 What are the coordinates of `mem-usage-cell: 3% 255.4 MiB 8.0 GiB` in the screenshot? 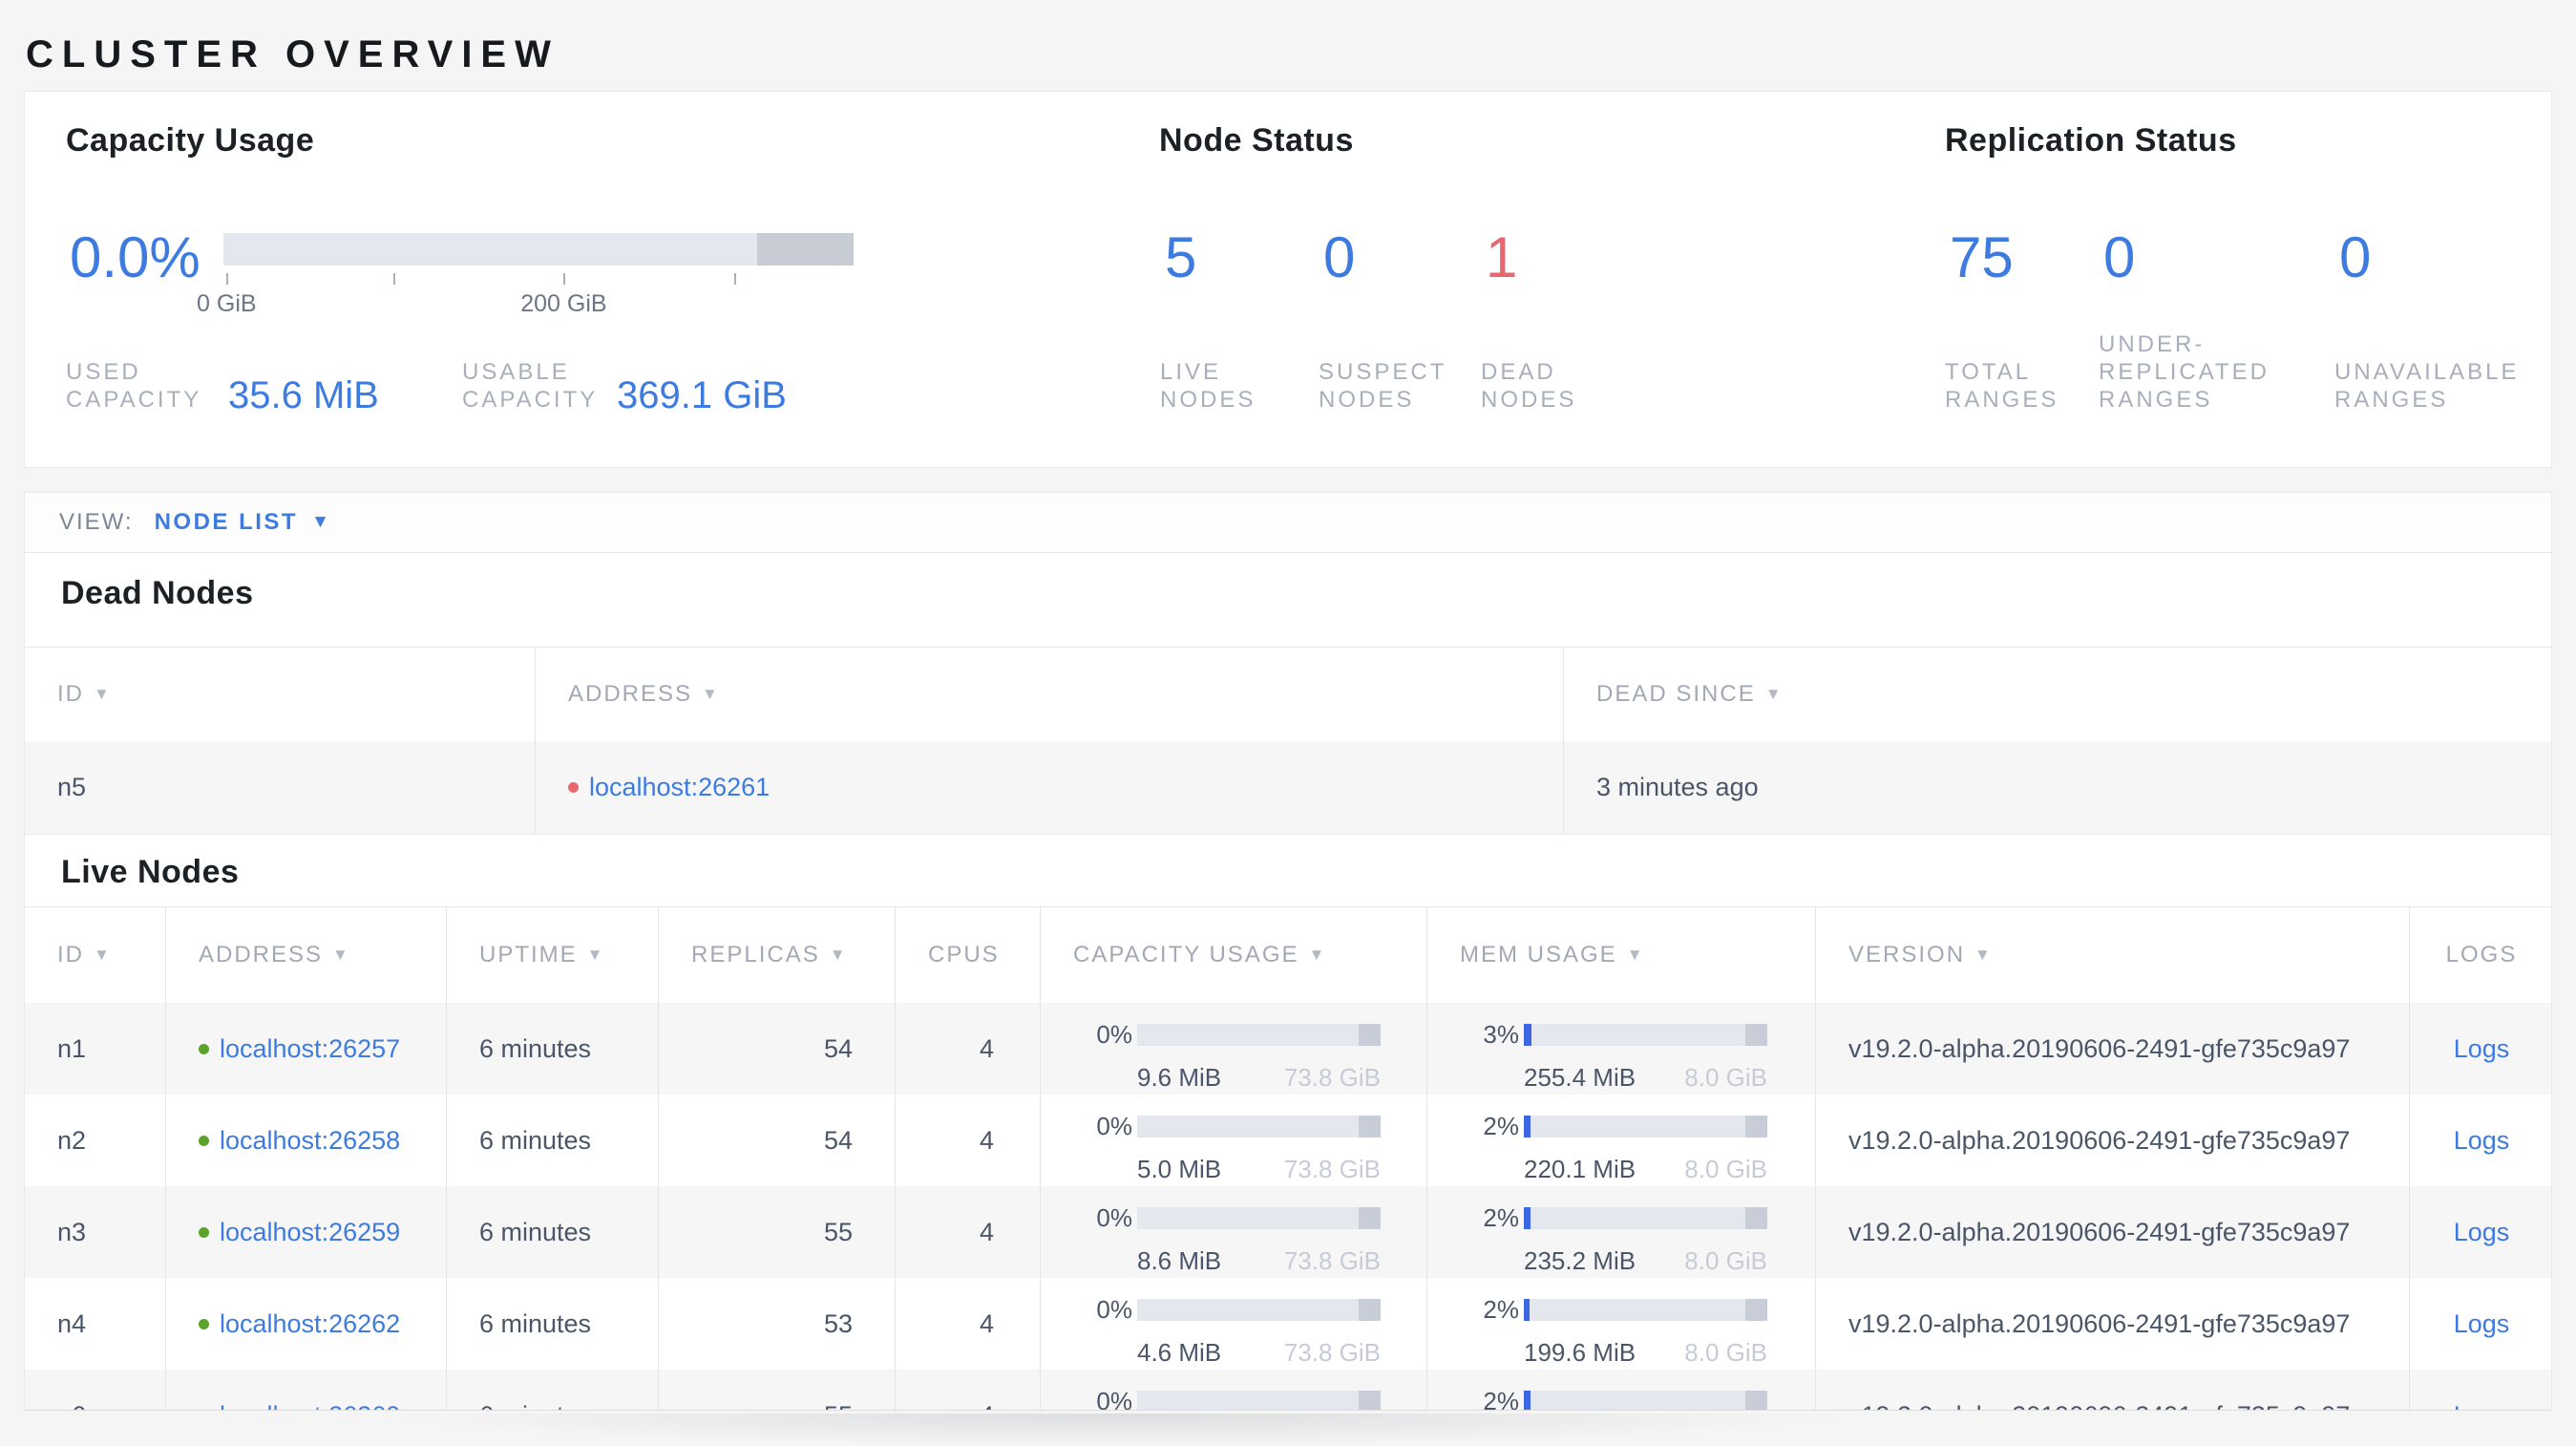 It's located at (1620, 1049).